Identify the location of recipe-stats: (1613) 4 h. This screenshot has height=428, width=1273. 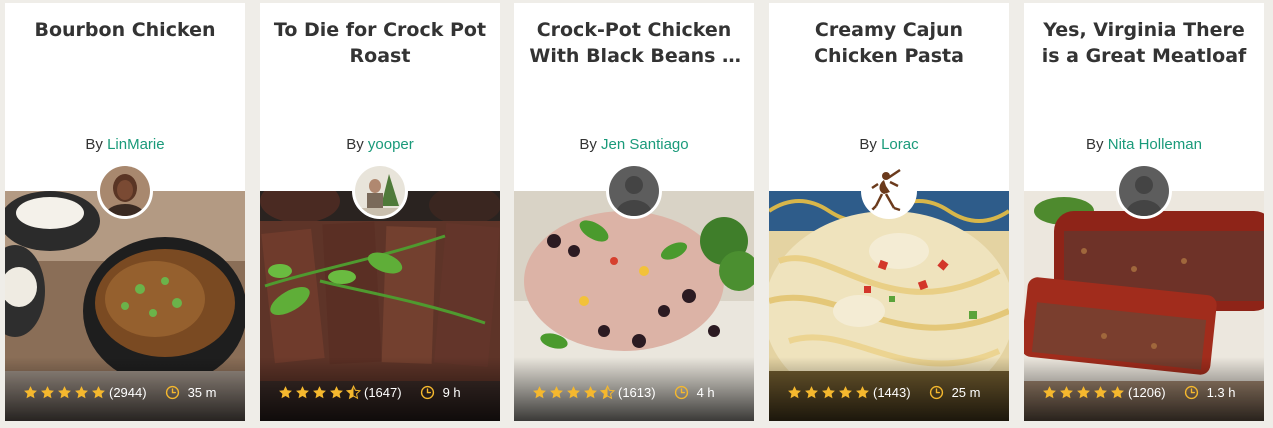
(623, 392).